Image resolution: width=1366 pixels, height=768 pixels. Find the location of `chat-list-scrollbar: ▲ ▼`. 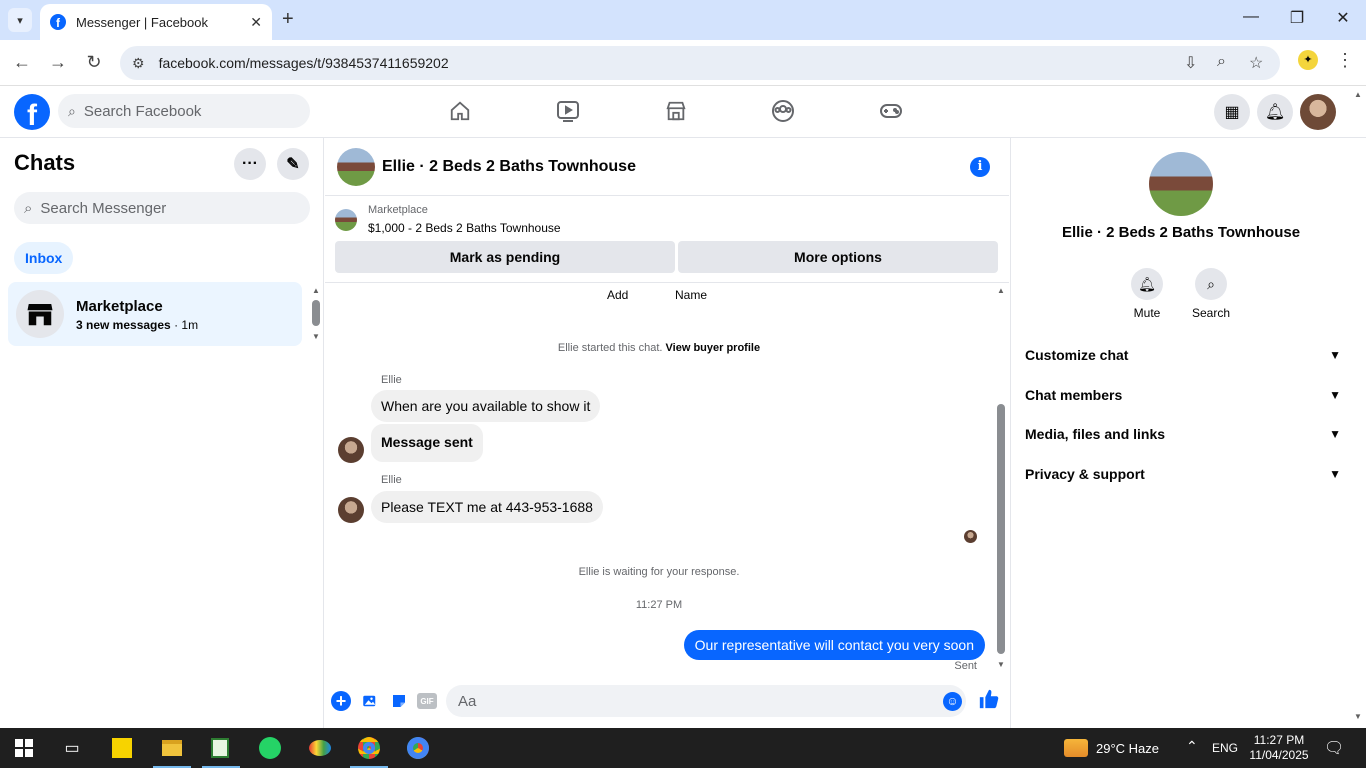

chat-list-scrollbar: ▲ ▼ is located at coordinates (316, 313).